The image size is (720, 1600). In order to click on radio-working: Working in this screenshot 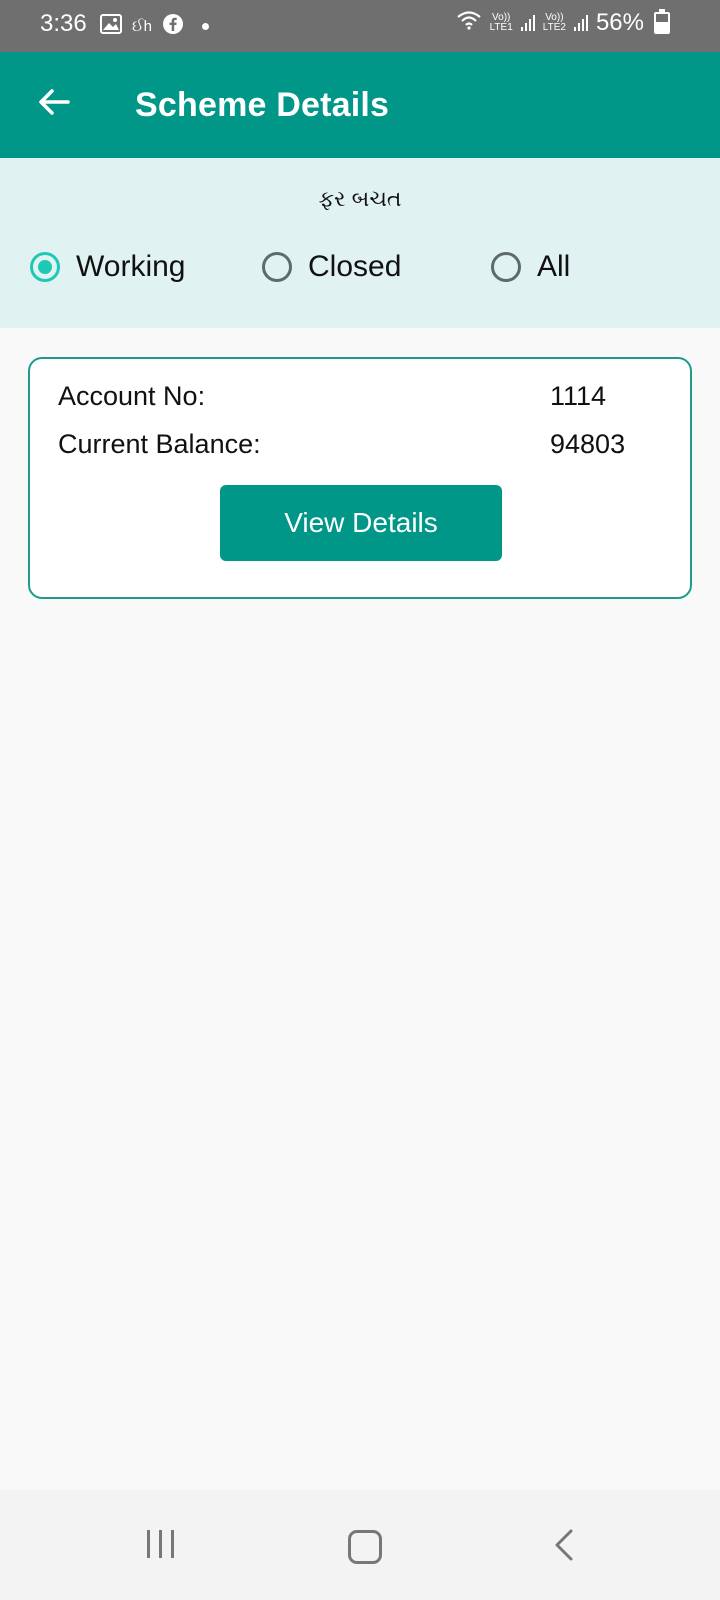, I will do `click(107, 267)`.